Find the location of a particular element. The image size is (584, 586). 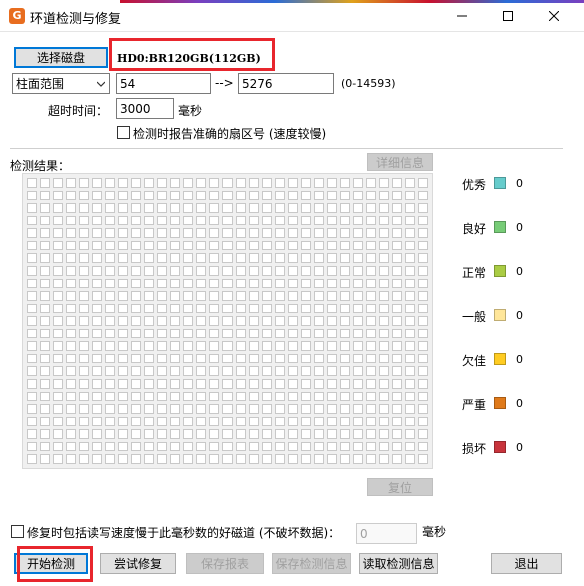

close-icon is located at coordinates (554, 16).